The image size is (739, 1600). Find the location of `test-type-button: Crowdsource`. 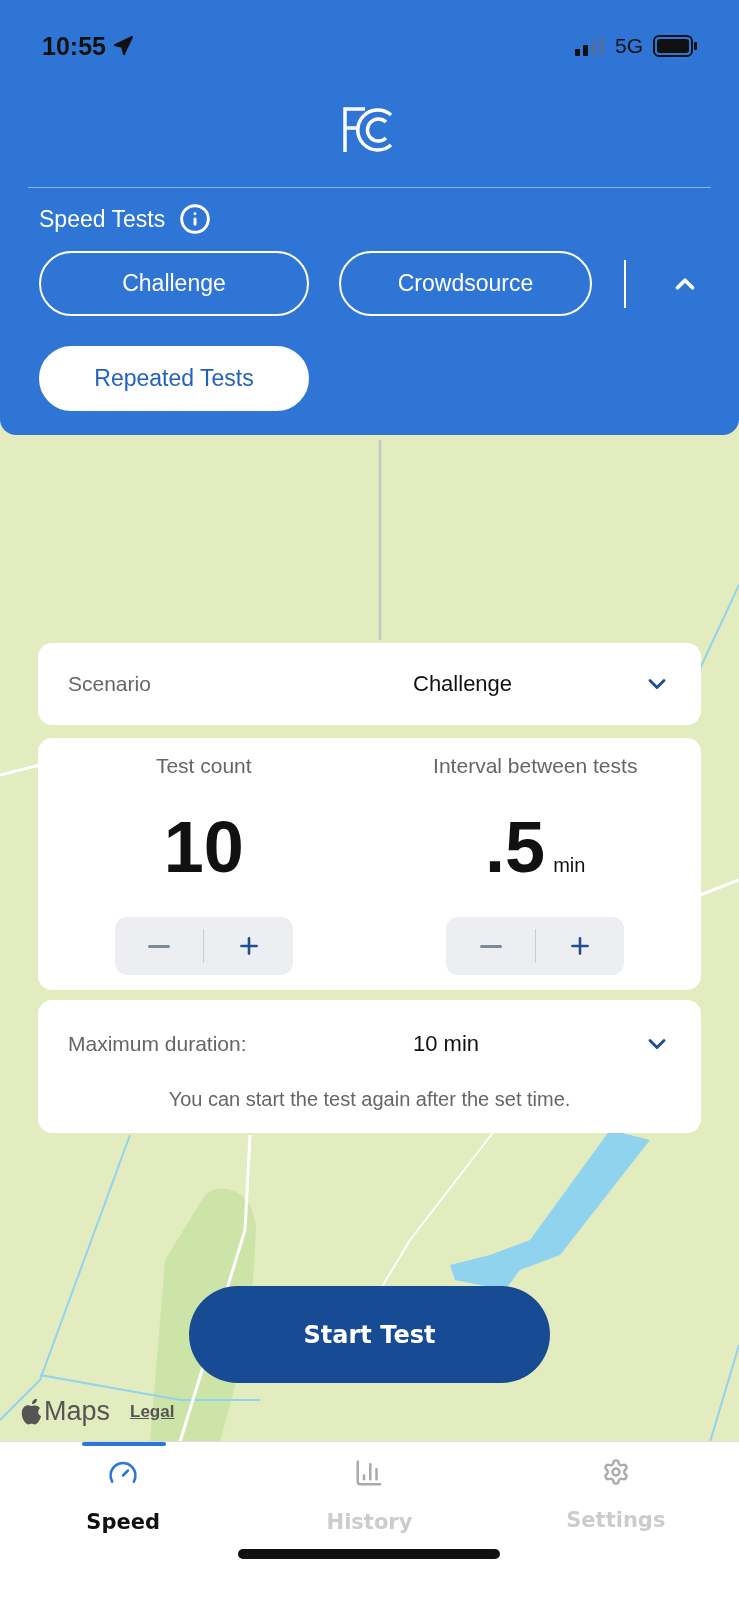

test-type-button: Crowdsource is located at coordinates (465, 283).